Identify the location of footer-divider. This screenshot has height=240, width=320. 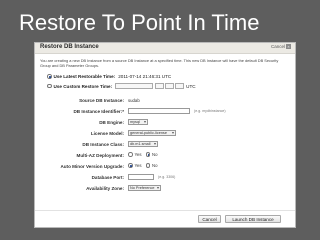
(165, 210).